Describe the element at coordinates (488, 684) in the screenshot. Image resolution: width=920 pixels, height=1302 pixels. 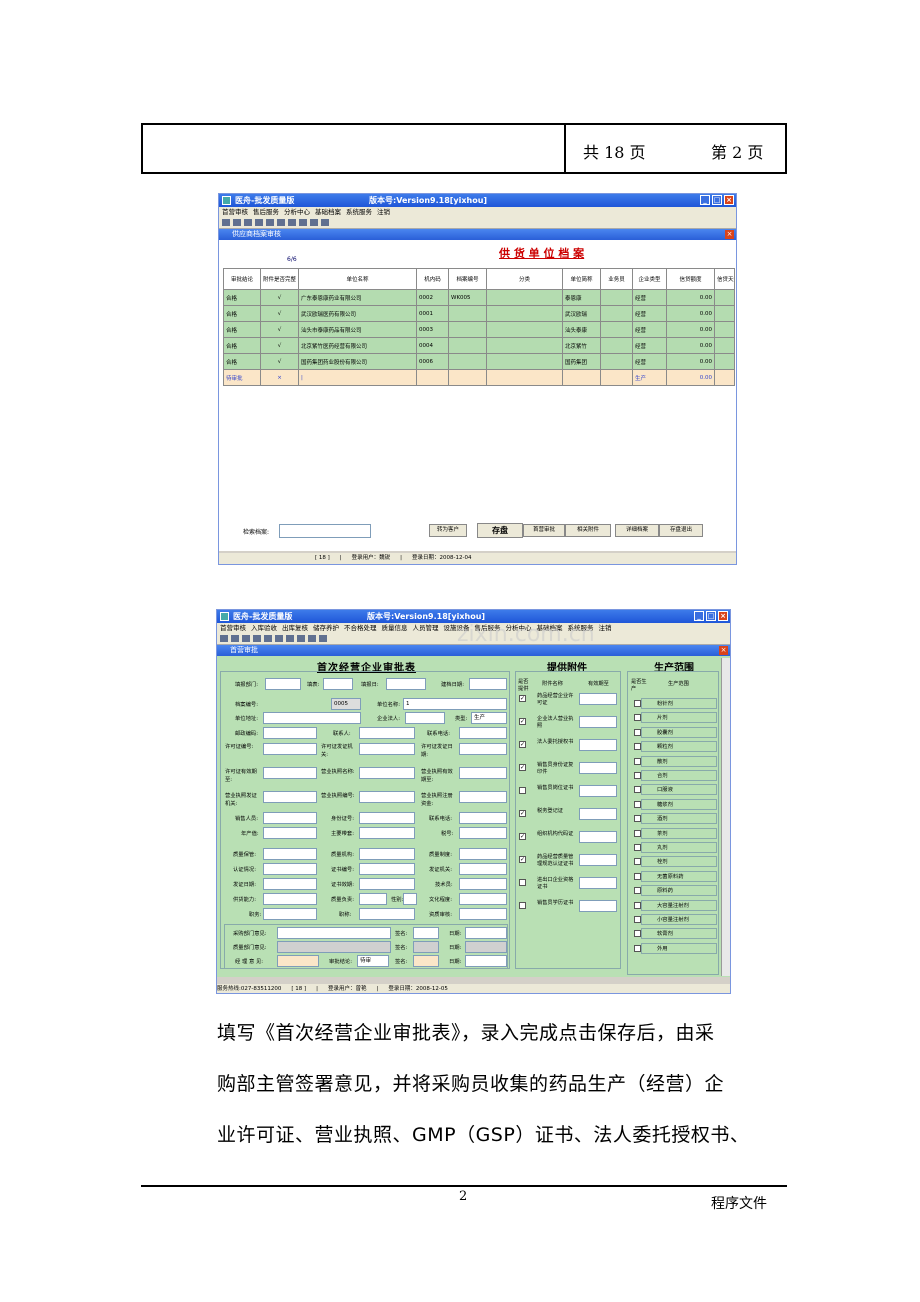
I see `create-date-input` at that location.